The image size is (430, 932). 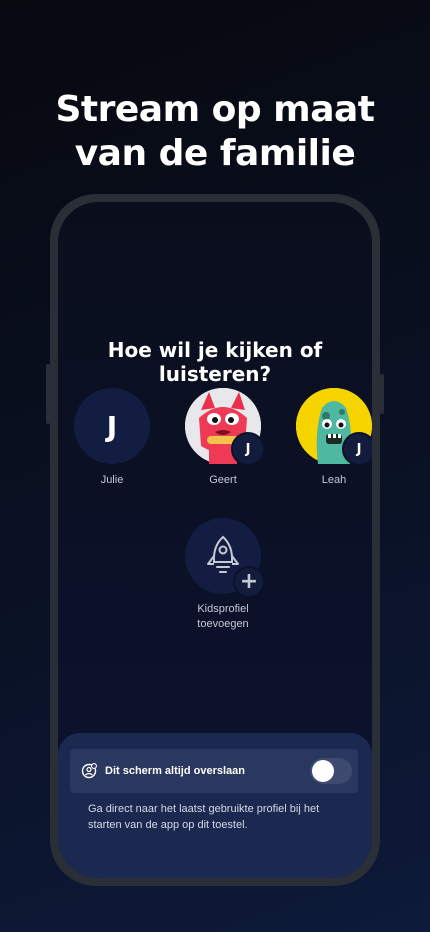 What do you see at coordinates (223, 609) in the screenshot?
I see `add-kids-label-line-1: Kidsprofiel` at bounding box center [223, 609].